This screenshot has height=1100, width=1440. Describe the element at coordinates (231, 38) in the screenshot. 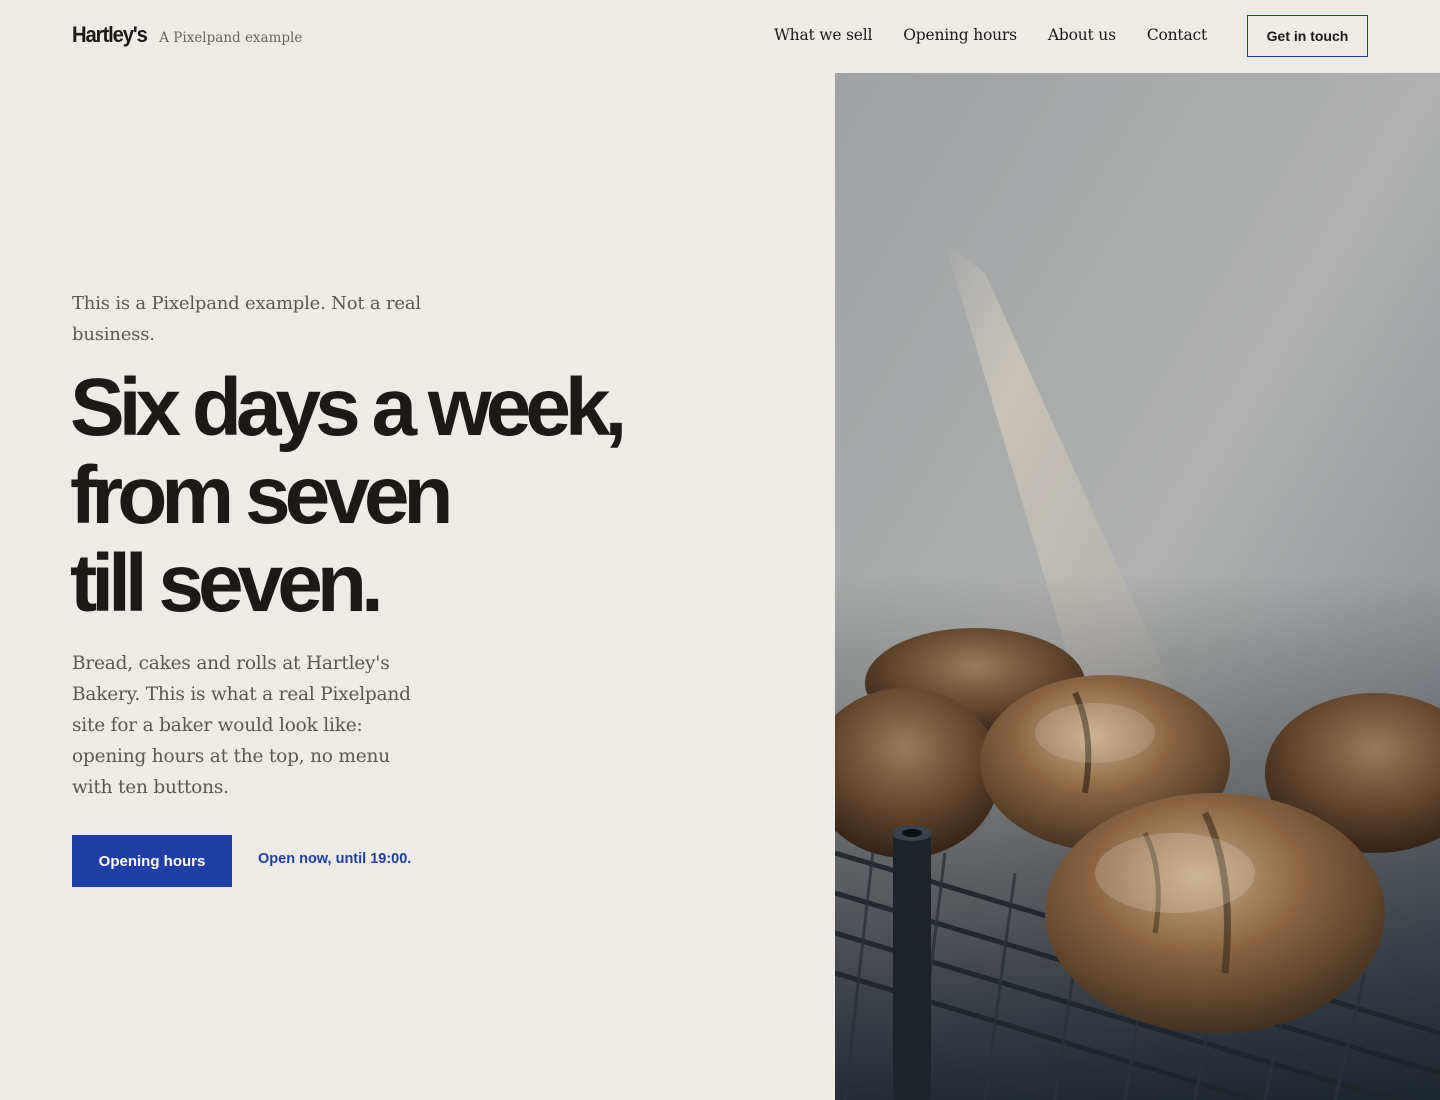

I see `brand-tagline: A Pixelpand example` at that location.